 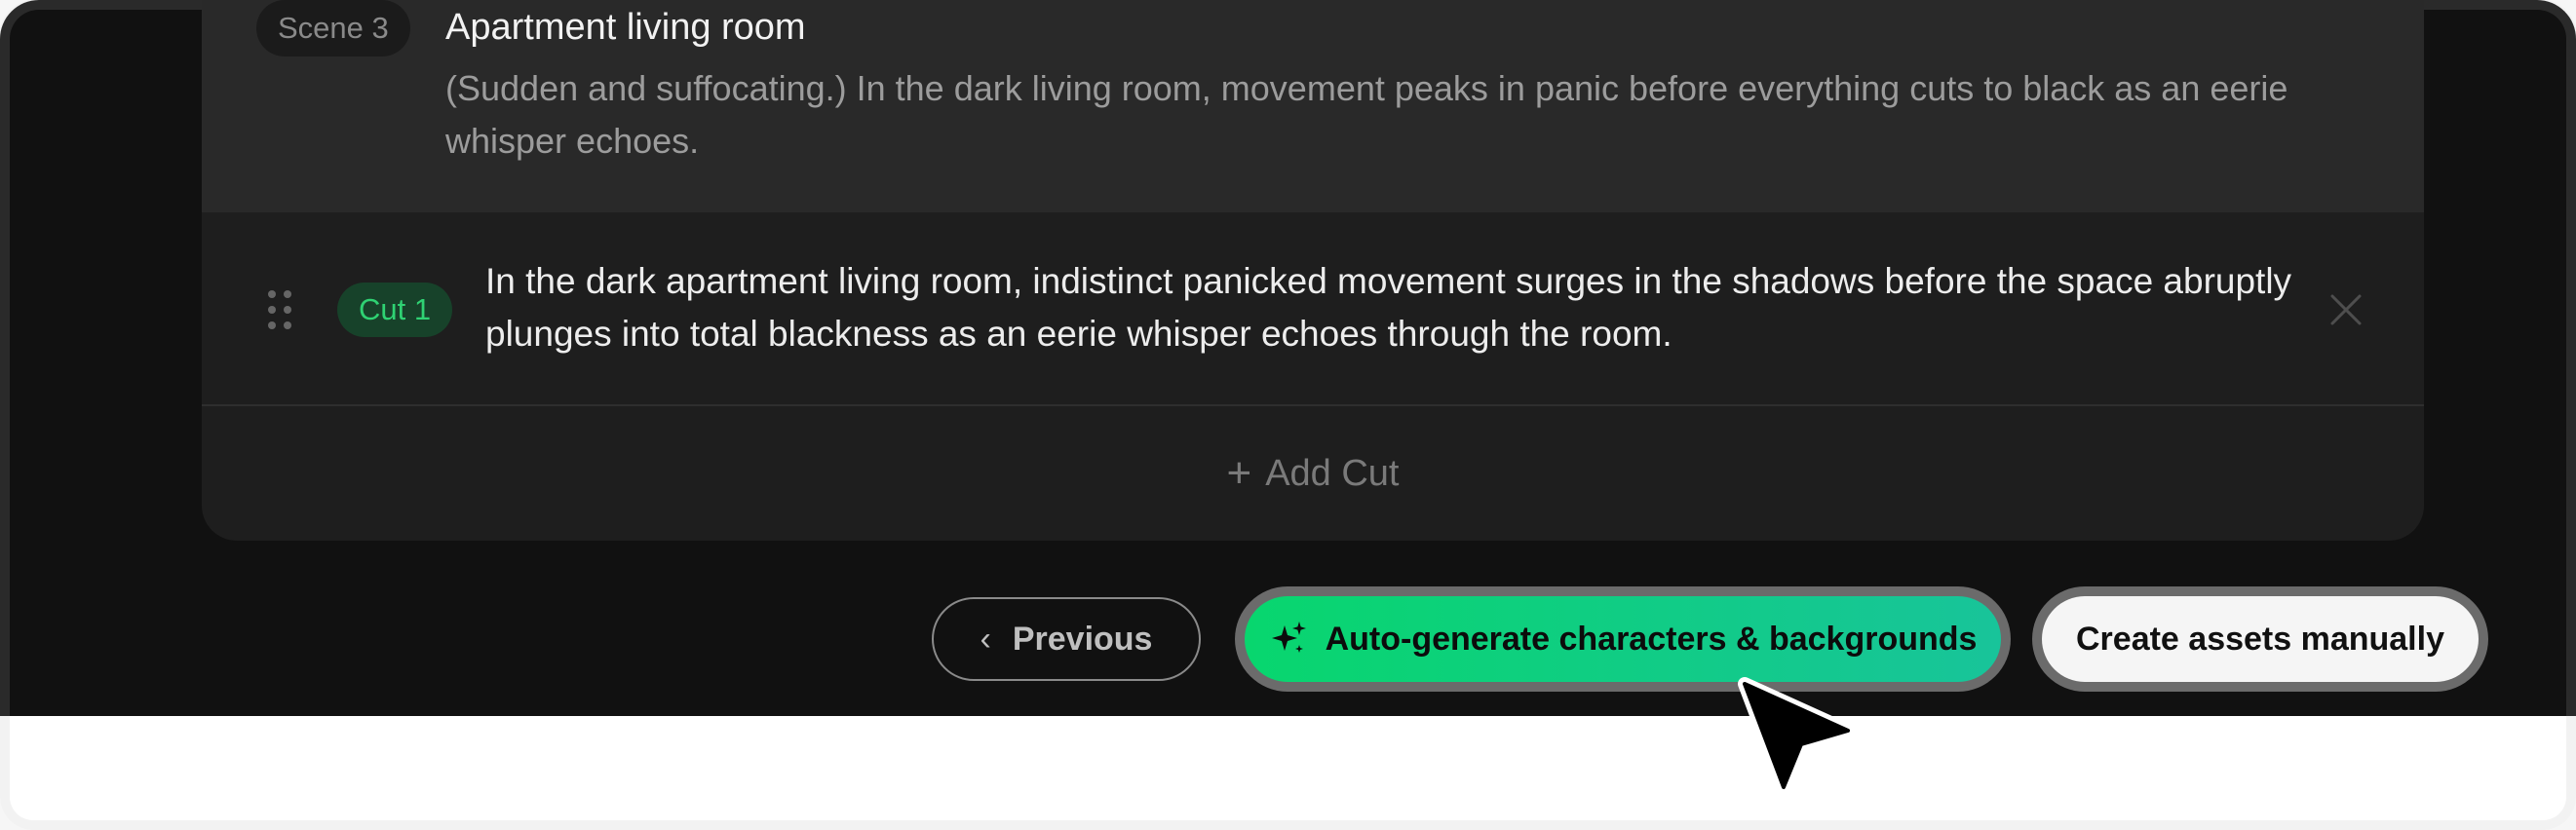 What do you see at coordinates (395, 310) in the screenshot?
I see `cut-badge: Cut 1` at bounding box center [395, 310].